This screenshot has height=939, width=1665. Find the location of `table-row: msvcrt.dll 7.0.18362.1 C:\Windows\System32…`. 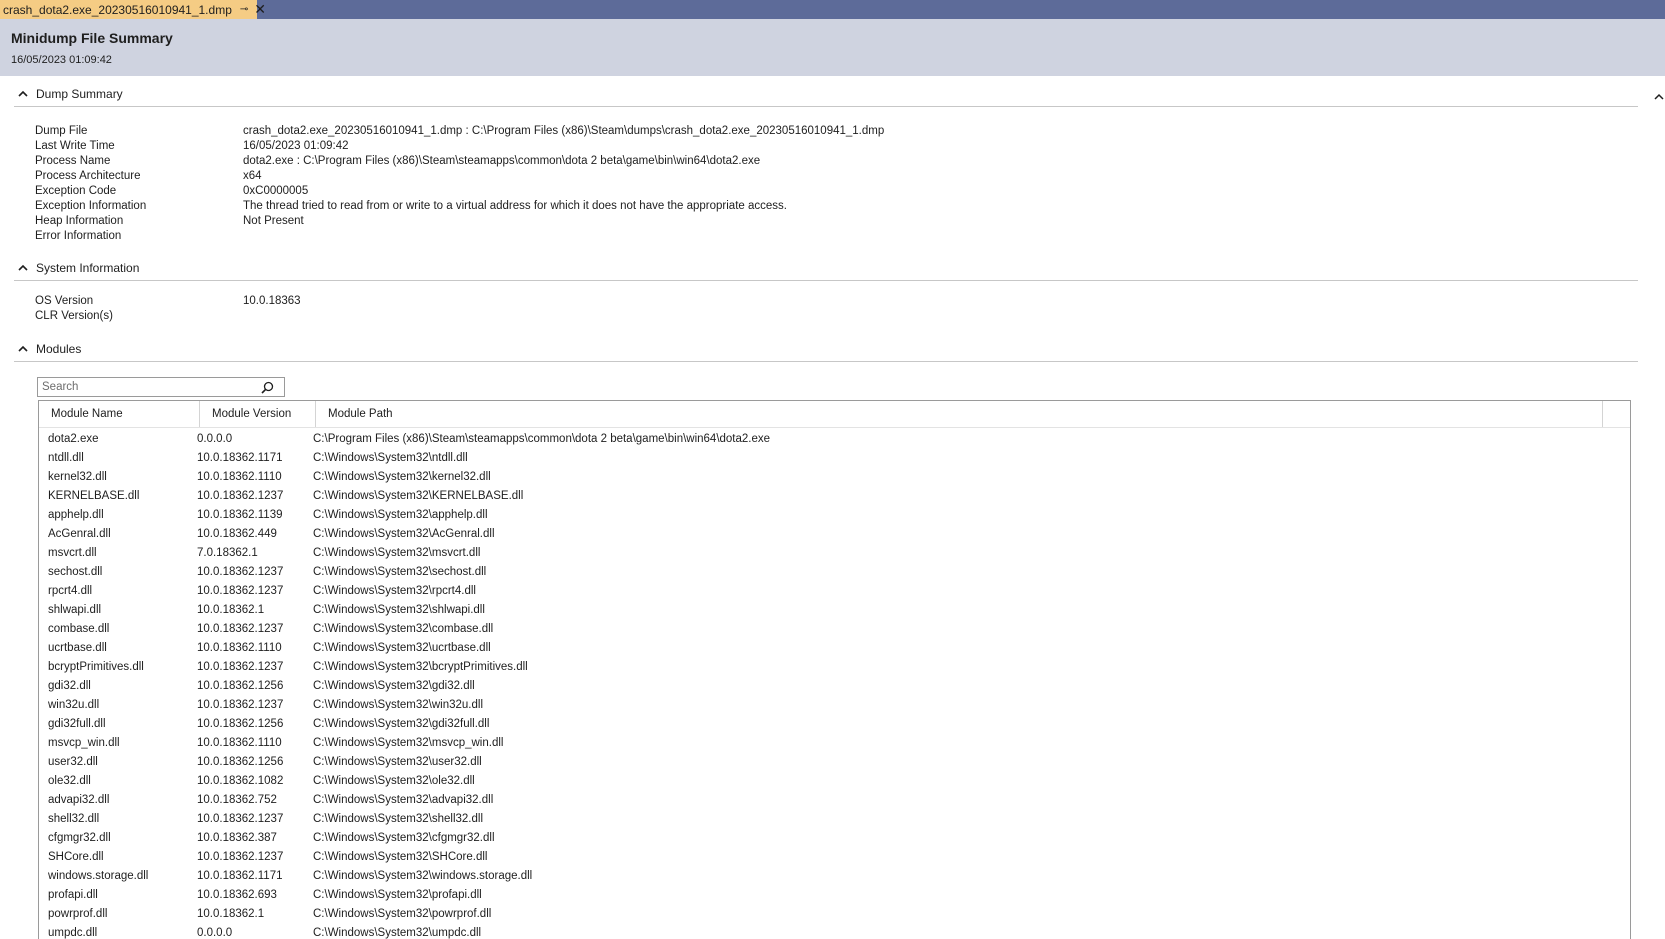

table-row: msvcrt.dll 7.0.18362.1 C:\Windows\System32… is located at coordinates (834, 553).